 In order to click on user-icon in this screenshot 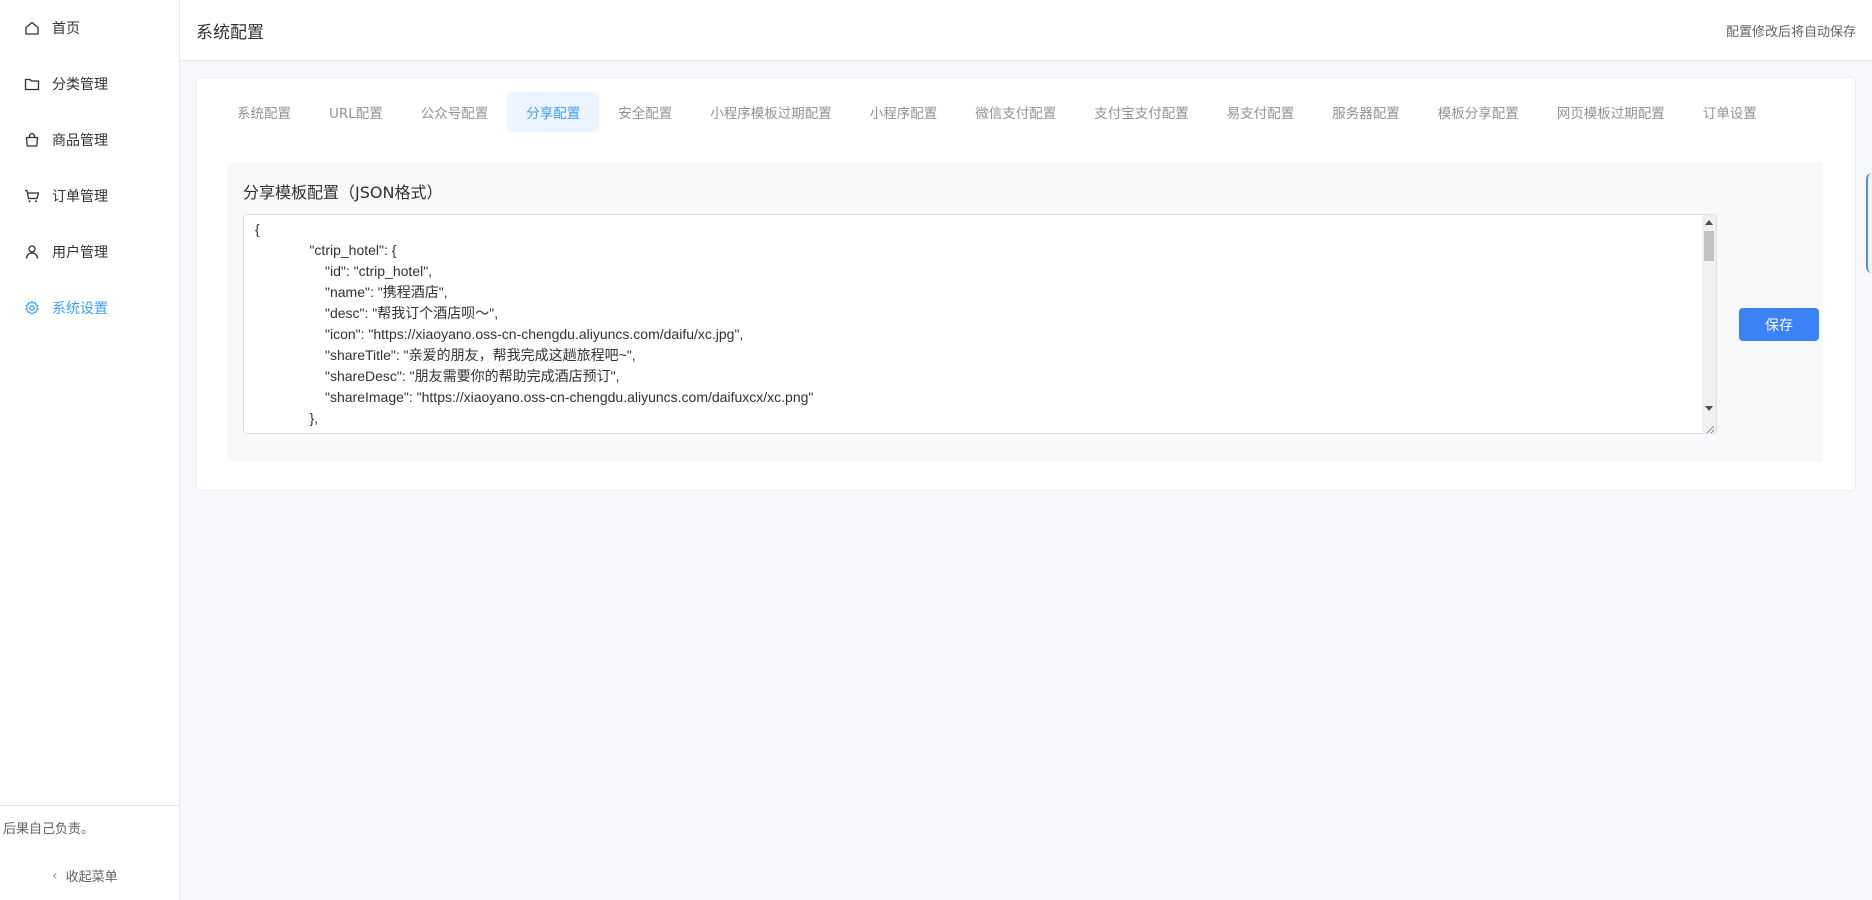, I will do `click(32, 252)`.